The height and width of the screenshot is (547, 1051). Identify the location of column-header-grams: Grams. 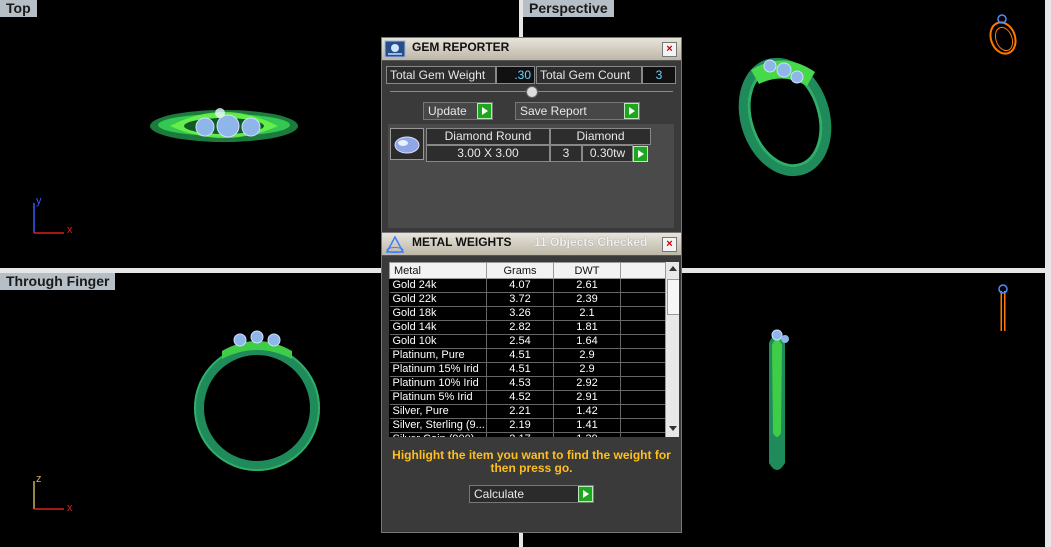
(520, 270).